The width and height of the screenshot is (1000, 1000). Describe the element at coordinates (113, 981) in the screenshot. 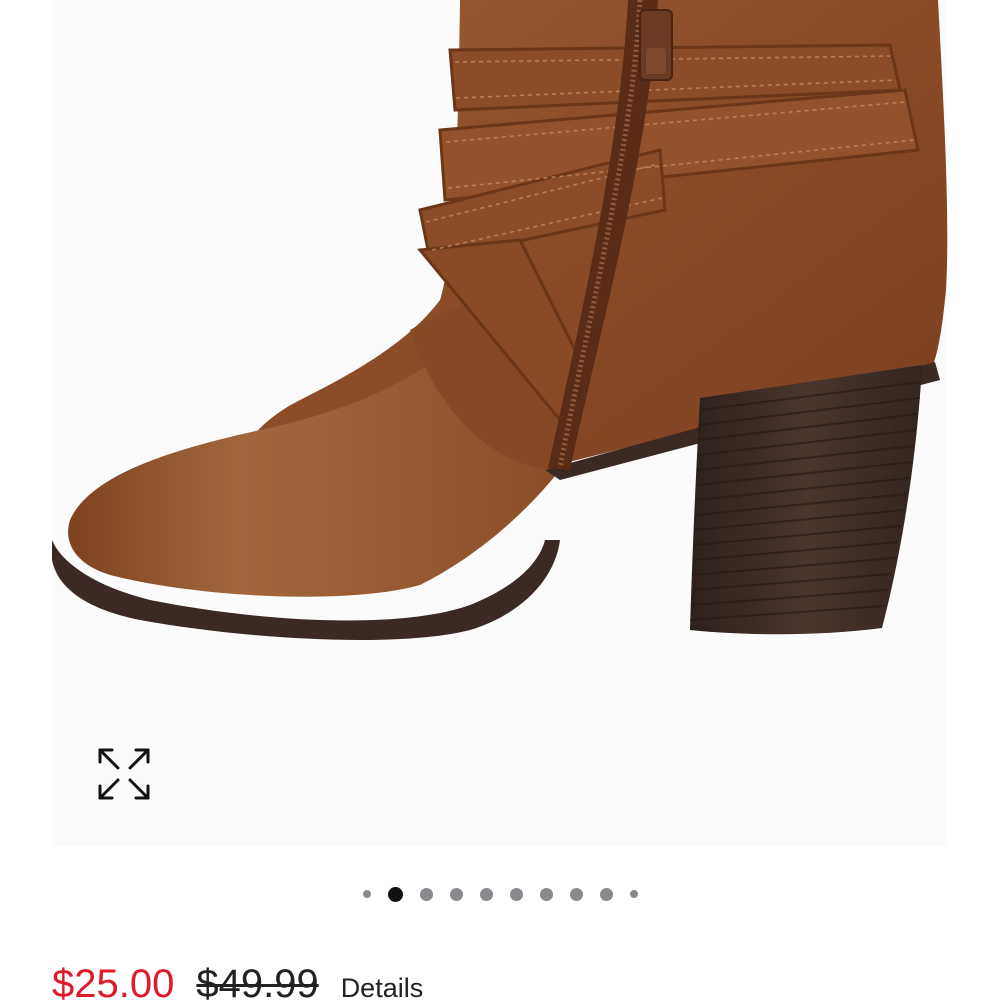

I see `sale-price: $25.00` at that location.